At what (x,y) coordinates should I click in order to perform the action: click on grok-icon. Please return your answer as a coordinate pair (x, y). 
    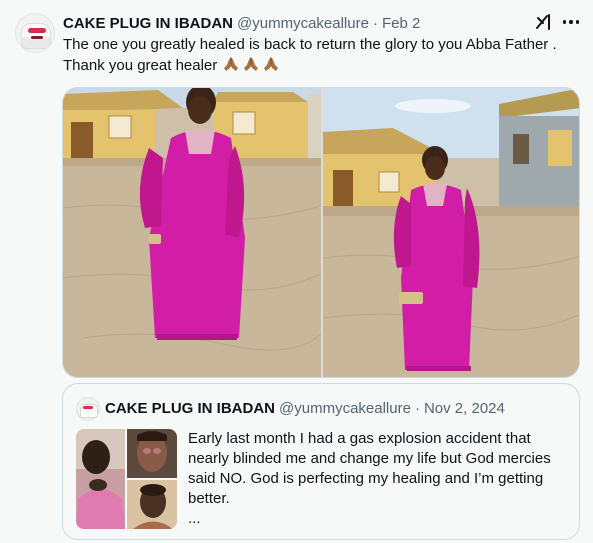
    Looking at the image, I should click on (544, 22).